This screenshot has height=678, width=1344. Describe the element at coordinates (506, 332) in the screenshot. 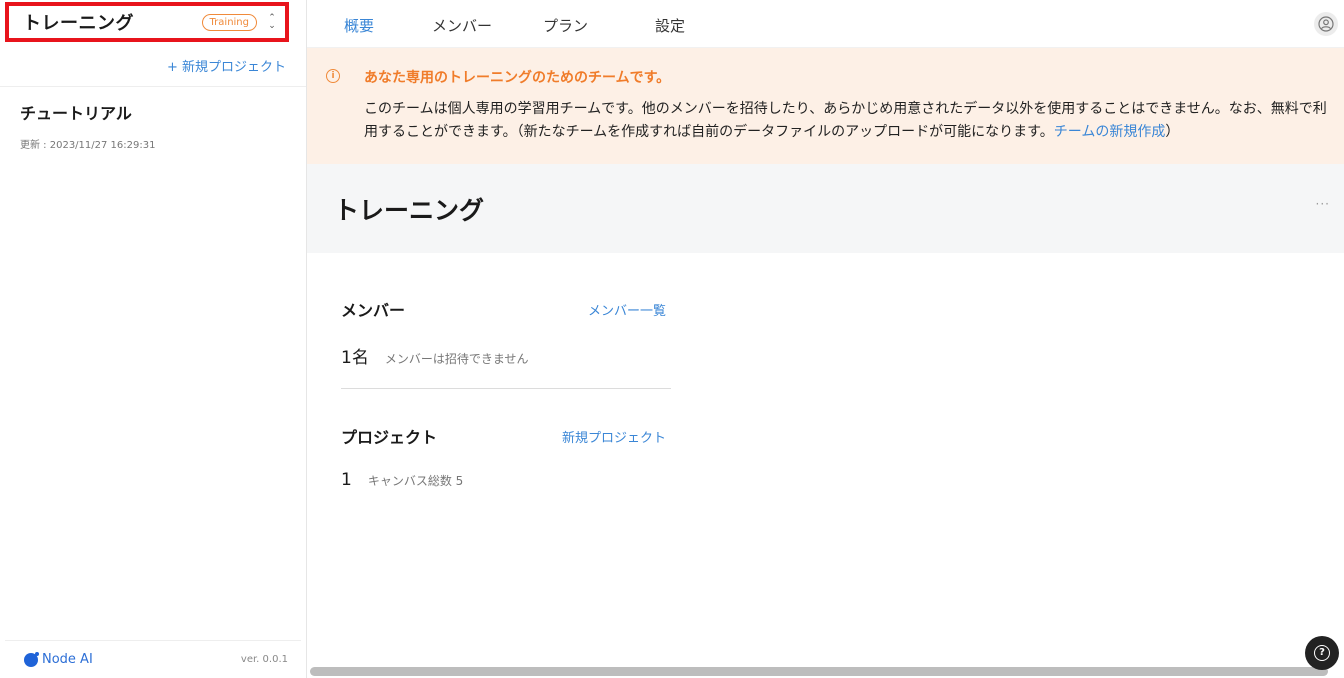

I see `members-section: メンバー メンバー一覧 1名 メンバーは招待できません` at that location.